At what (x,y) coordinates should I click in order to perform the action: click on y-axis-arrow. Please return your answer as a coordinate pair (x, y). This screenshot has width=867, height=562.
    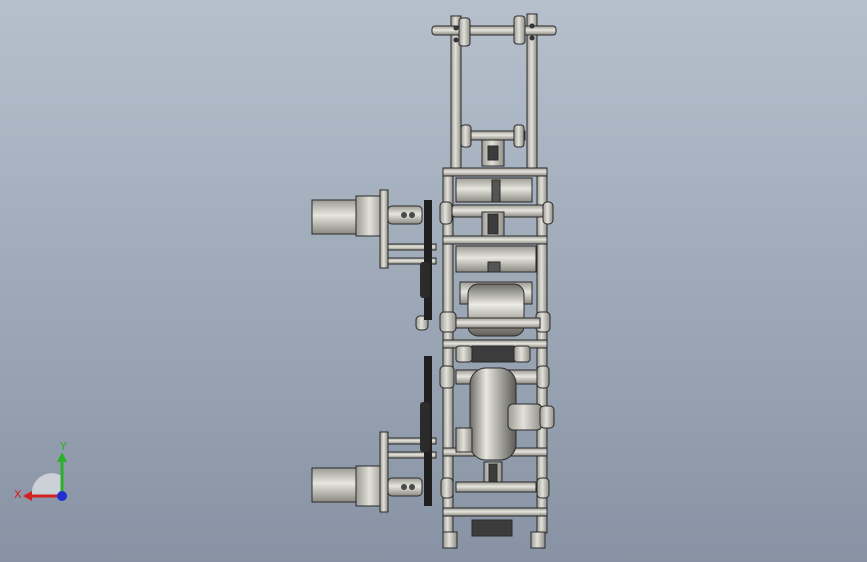
    Looking at the image, I should click on (62, 457).